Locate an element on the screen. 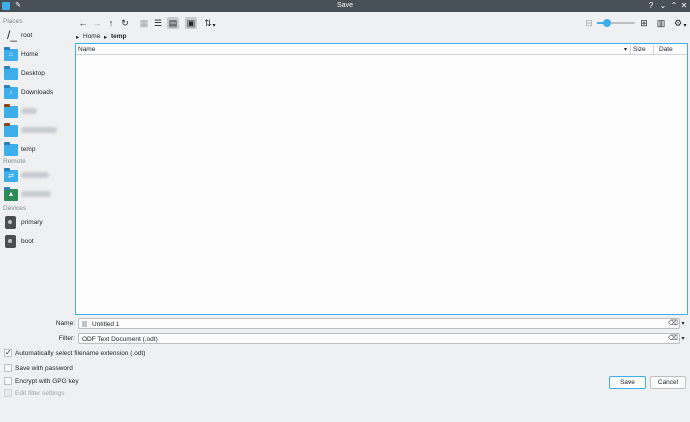 This screenshot has height=422, width=690. column-header: Name ▾ Size Date is located at coordinates (381, 49).